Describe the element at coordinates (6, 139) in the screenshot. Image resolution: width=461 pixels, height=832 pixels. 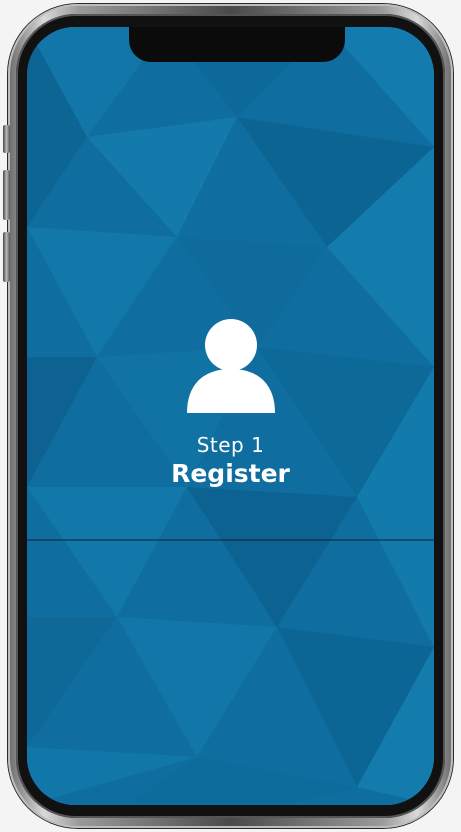
I see `silent-switch` at that location.